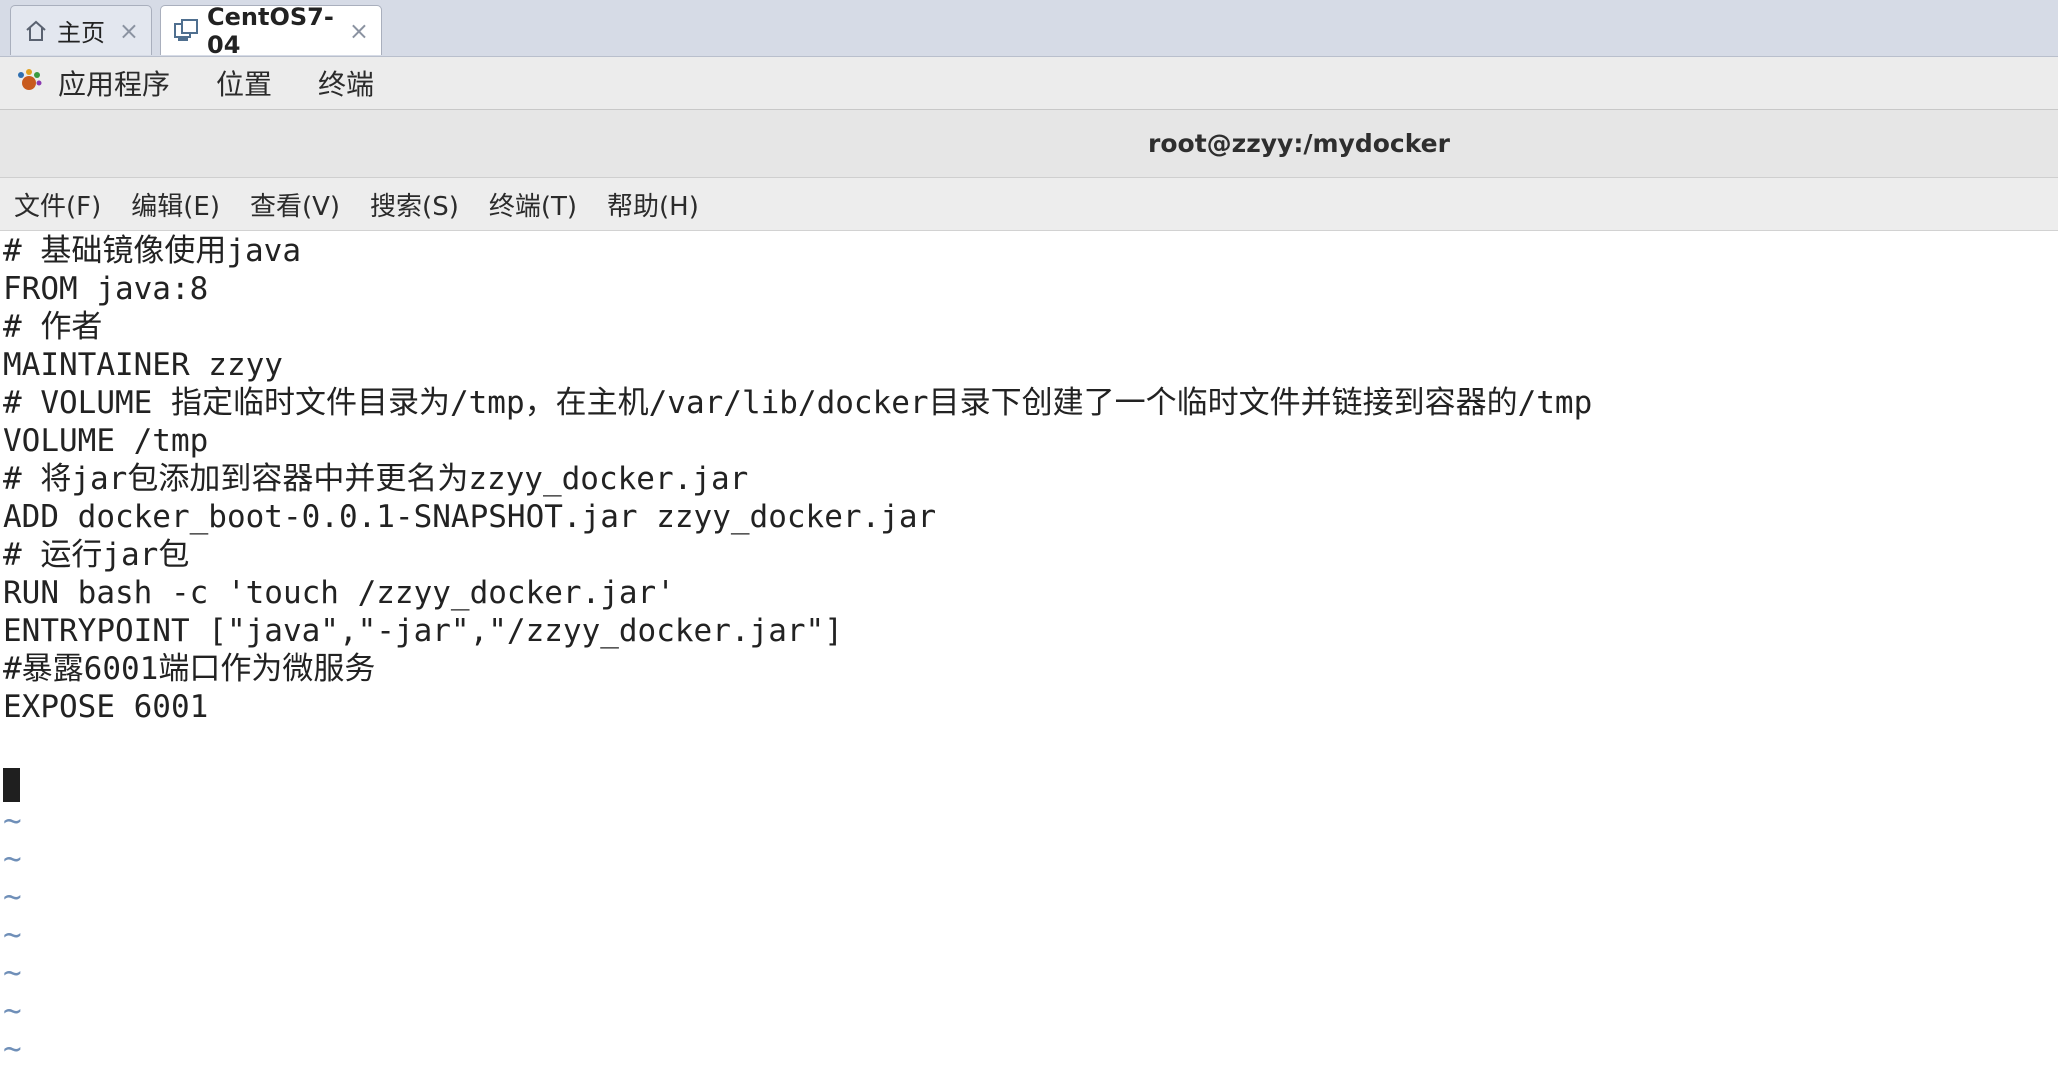  I want to click on menu-applications: 应用程序, so click(114, 83).